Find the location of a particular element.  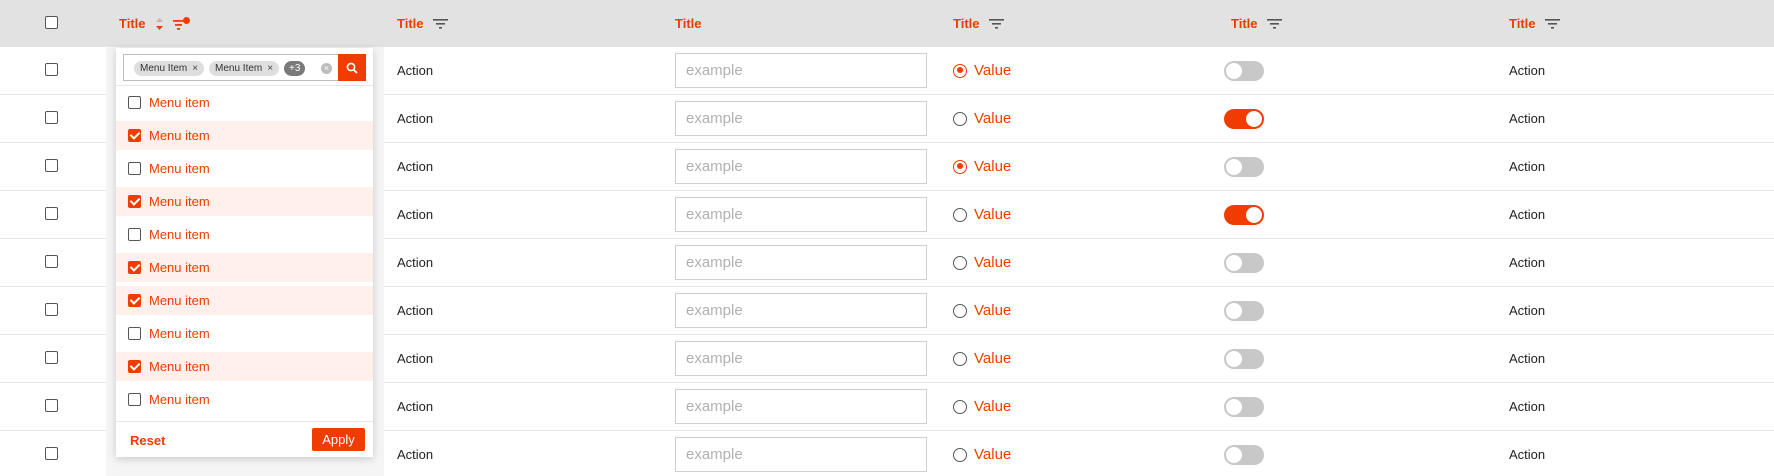

column-header-6: Title is located at coordinates (1534, 23).